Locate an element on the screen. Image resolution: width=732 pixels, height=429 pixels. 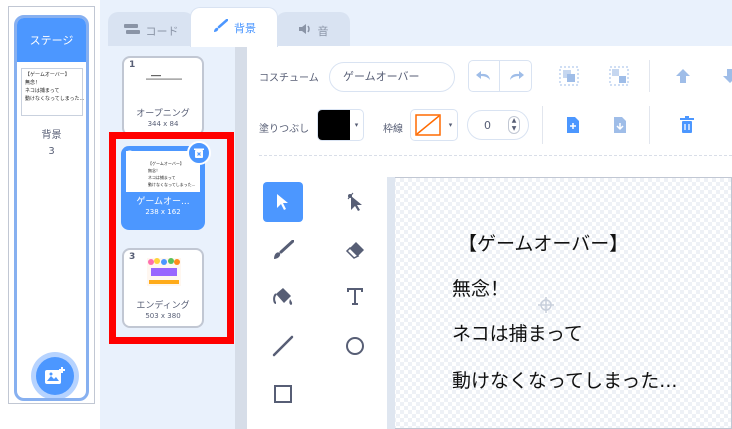
text-icon is located at coordinates (355, 296).